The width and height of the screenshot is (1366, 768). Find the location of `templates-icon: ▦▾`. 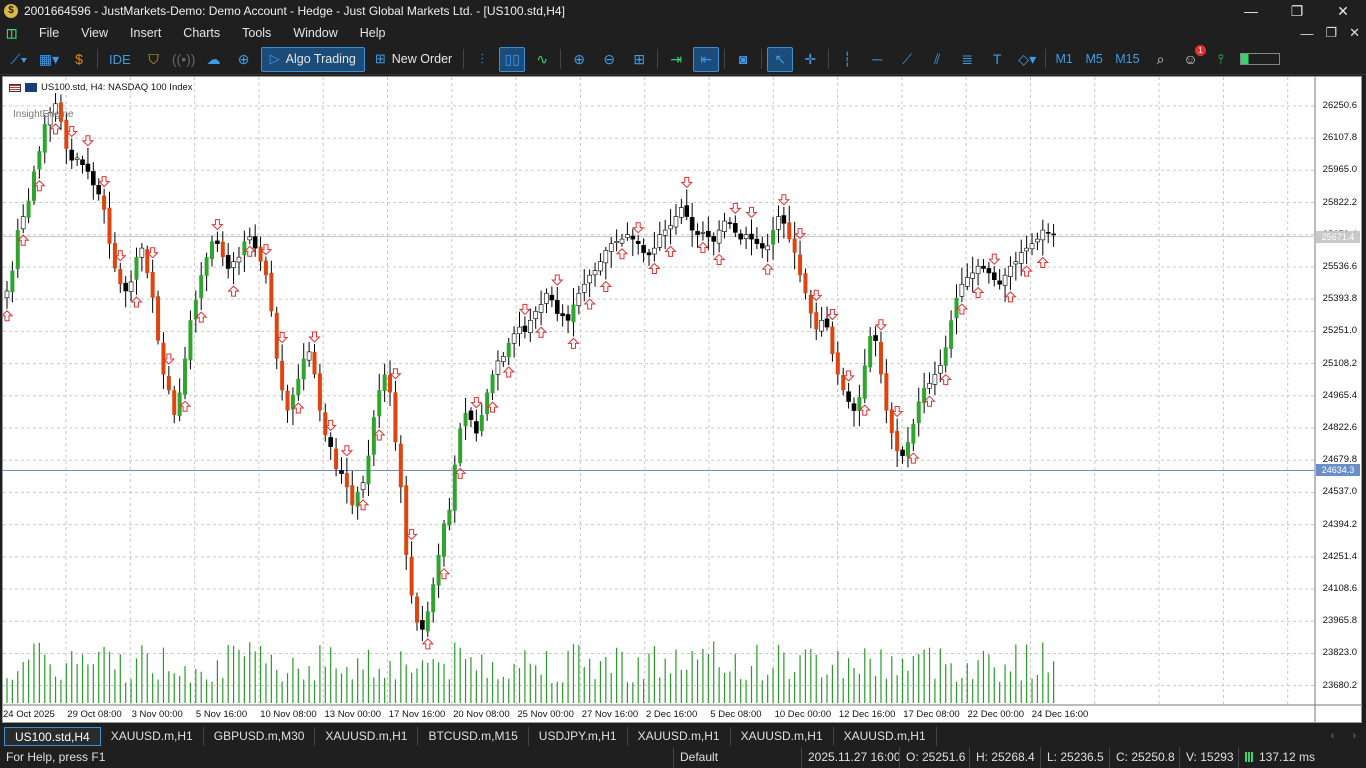

templates-icon: ▦▾ is located at coordinates (49, 59).